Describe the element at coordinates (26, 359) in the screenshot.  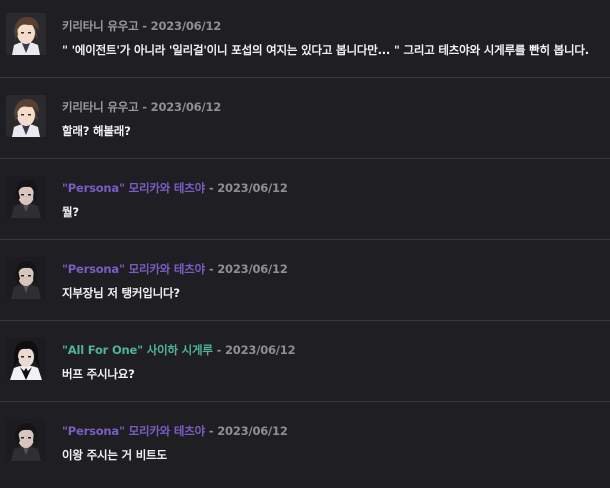
I see `black-hair-white-collar-avatar-icon` at that location.